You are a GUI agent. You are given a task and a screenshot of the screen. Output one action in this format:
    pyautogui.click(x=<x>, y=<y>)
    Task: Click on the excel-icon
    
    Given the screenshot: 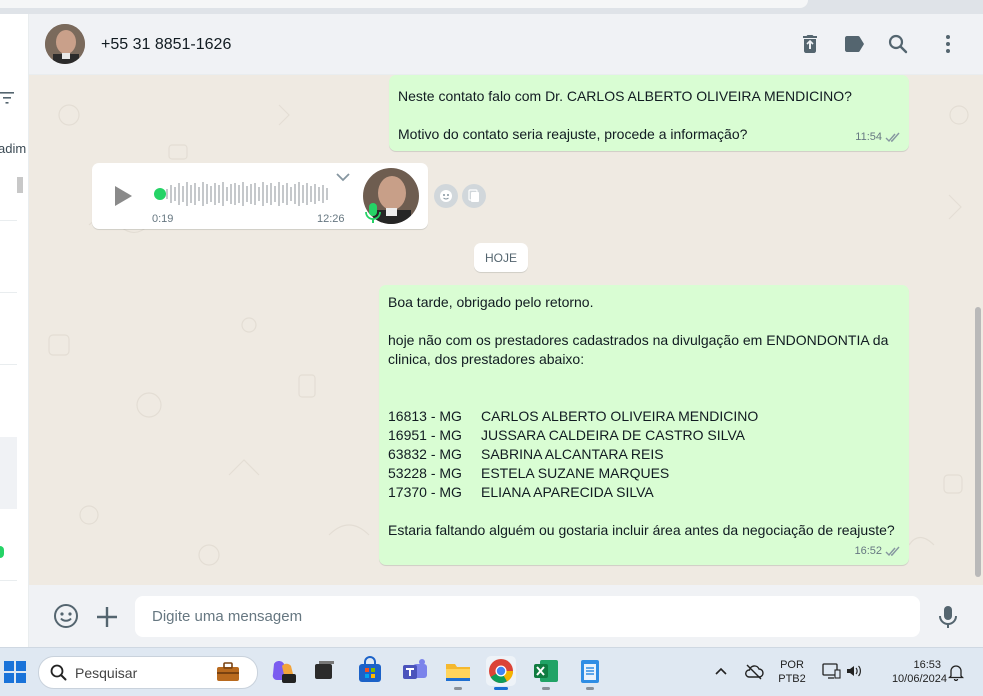 What is the action you would take?
    pyautogui.click(x=546, y=671)
    